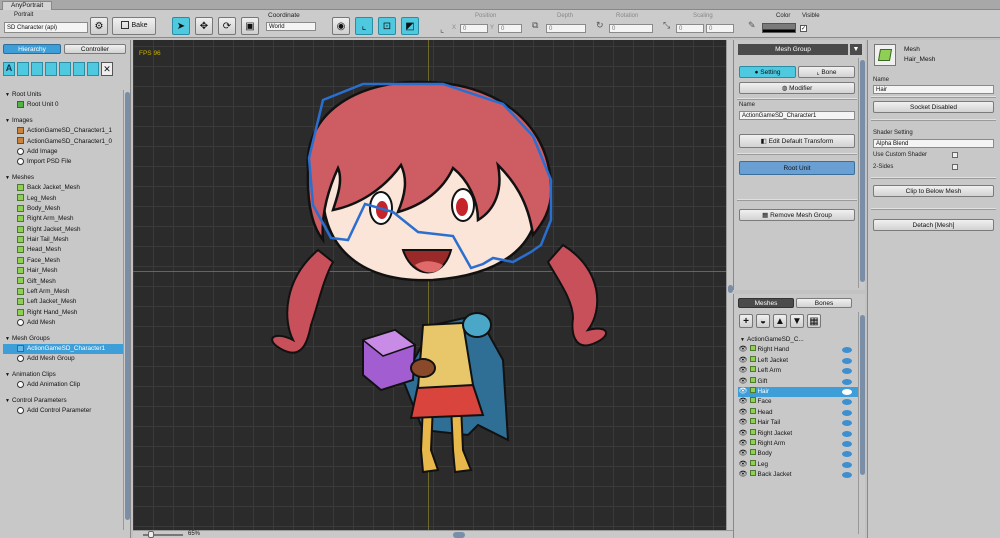  Describe the element at coordinates (798, 454) in the screenshot. I see `mesh-row: 👁 Body` at that location.